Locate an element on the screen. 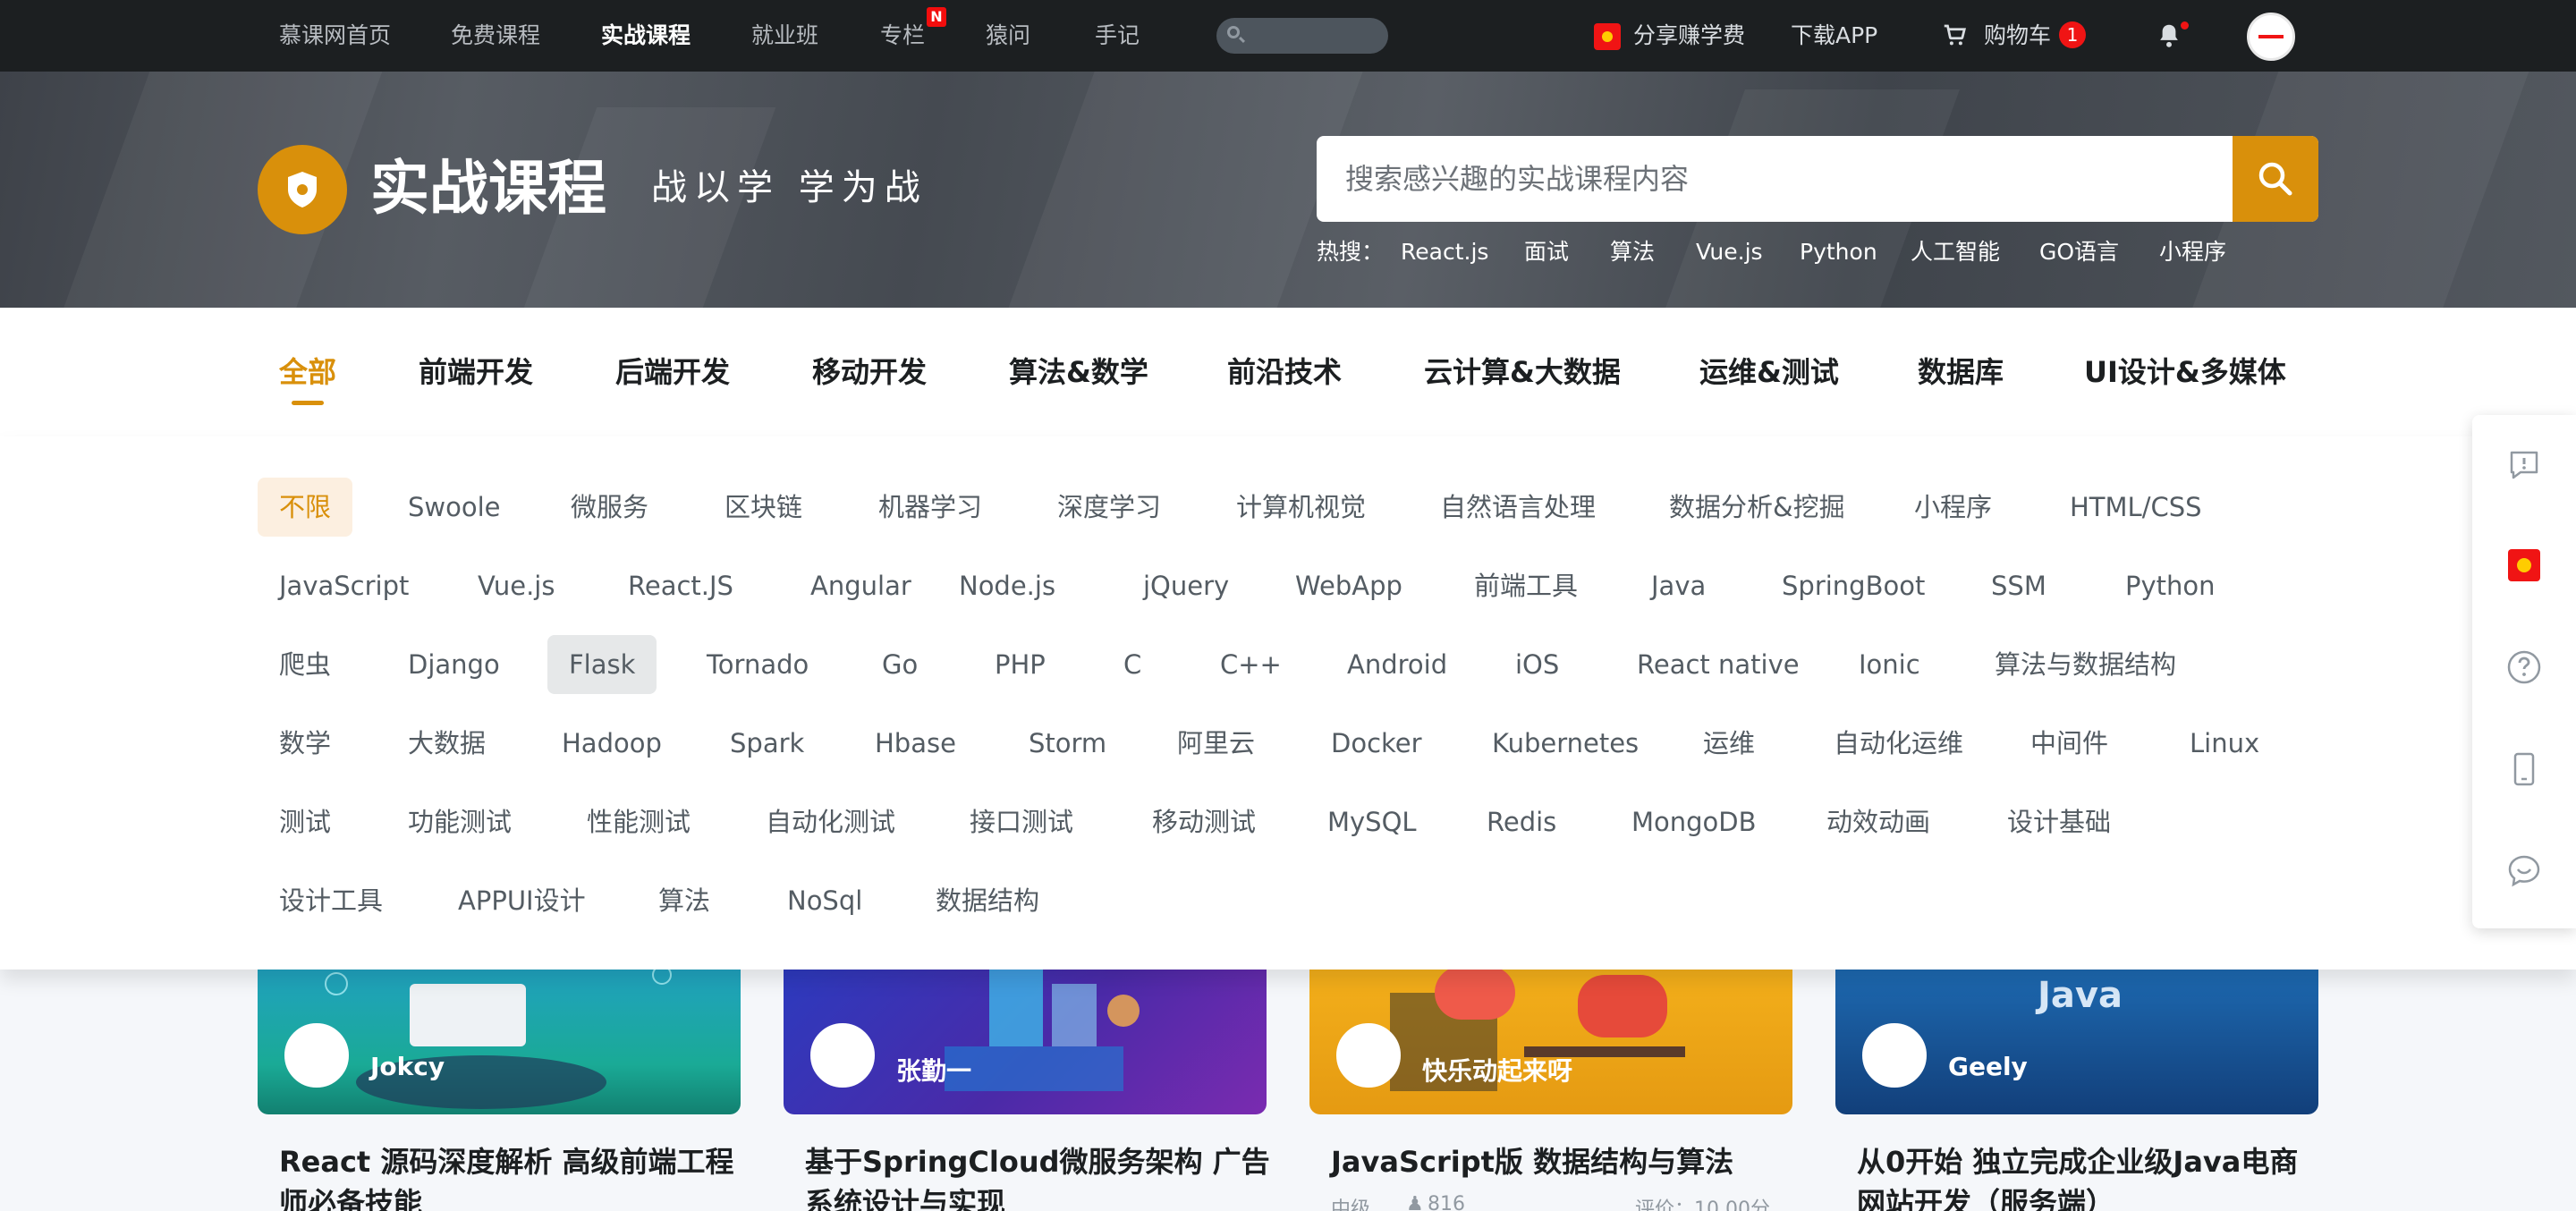 Image resolution: width=2576 pixels, height=1211 pixels. tag-filter-item: Kubernetes is located at coordinates (1565, 743).